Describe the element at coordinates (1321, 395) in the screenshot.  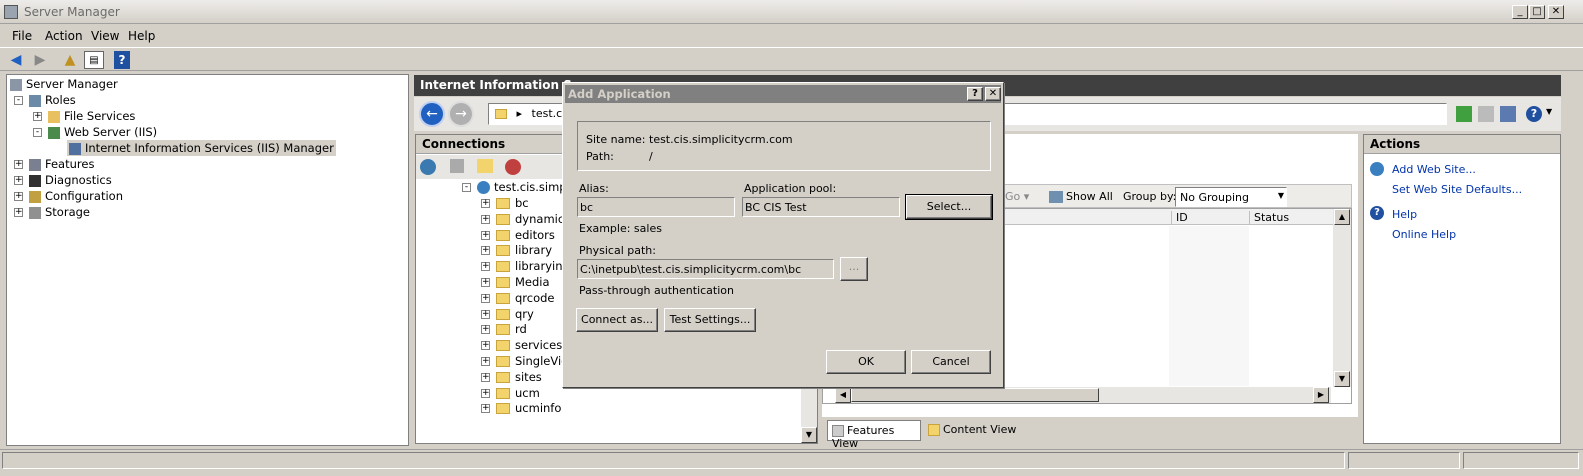
I see `hscroll-right-icon: ▶` at that location.